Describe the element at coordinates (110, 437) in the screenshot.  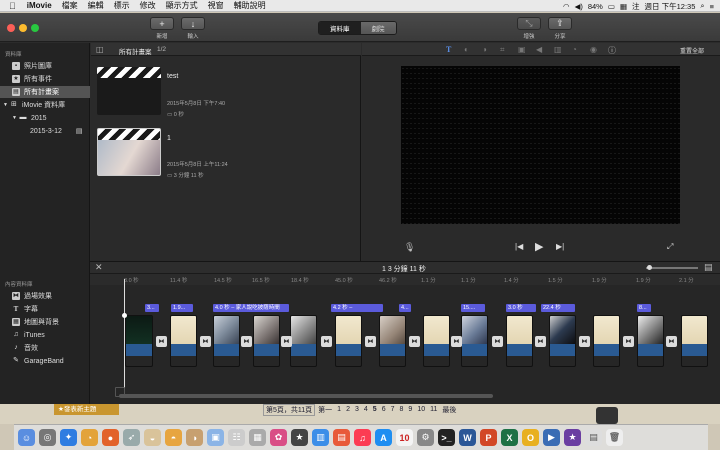
I see `firefox-icon: ●` at that location.